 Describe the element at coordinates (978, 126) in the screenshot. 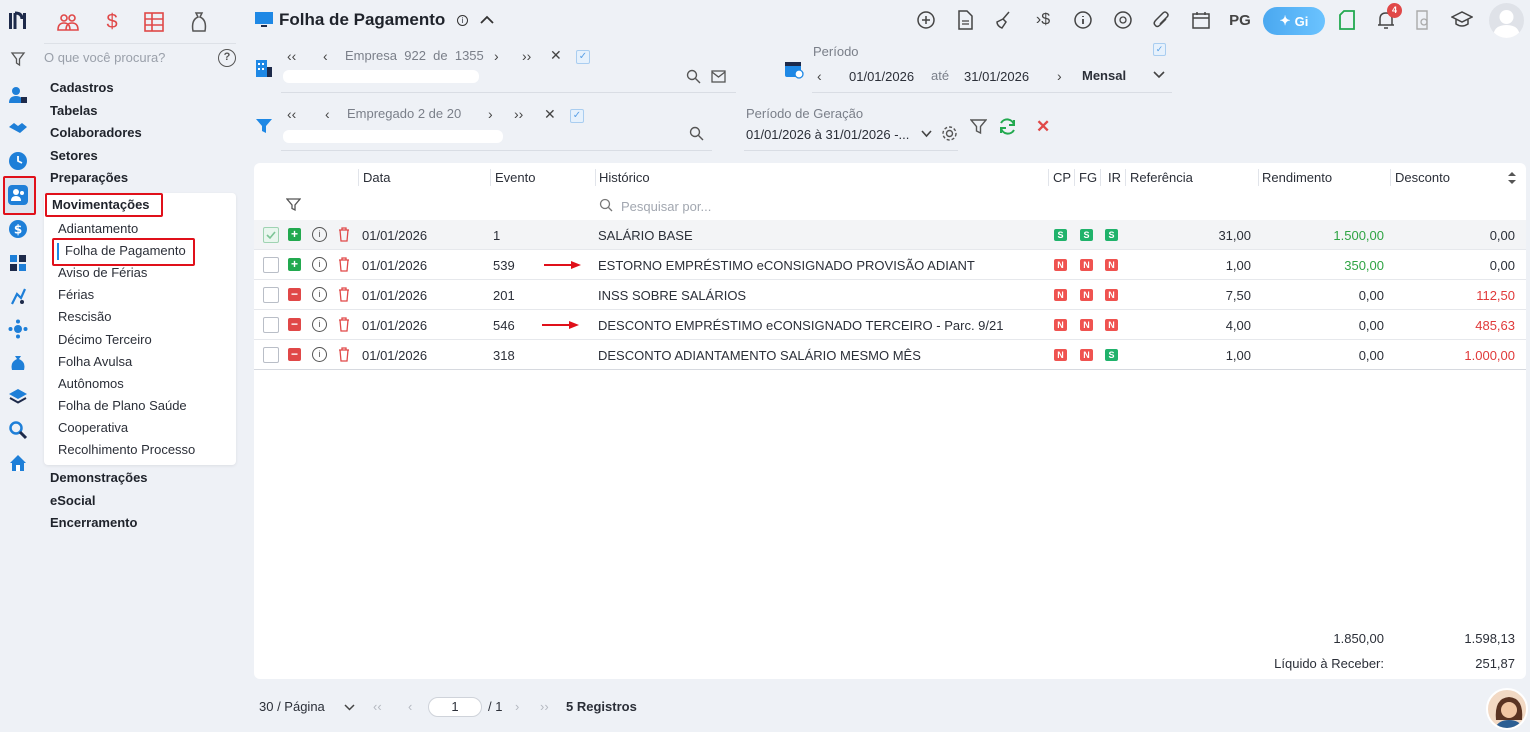

I see `filter-outline-icon` at that location.